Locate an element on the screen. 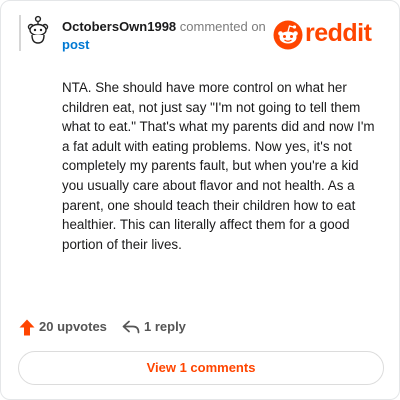 The image size is (400, 400). post-link: post is located at coordinates (75, 44).